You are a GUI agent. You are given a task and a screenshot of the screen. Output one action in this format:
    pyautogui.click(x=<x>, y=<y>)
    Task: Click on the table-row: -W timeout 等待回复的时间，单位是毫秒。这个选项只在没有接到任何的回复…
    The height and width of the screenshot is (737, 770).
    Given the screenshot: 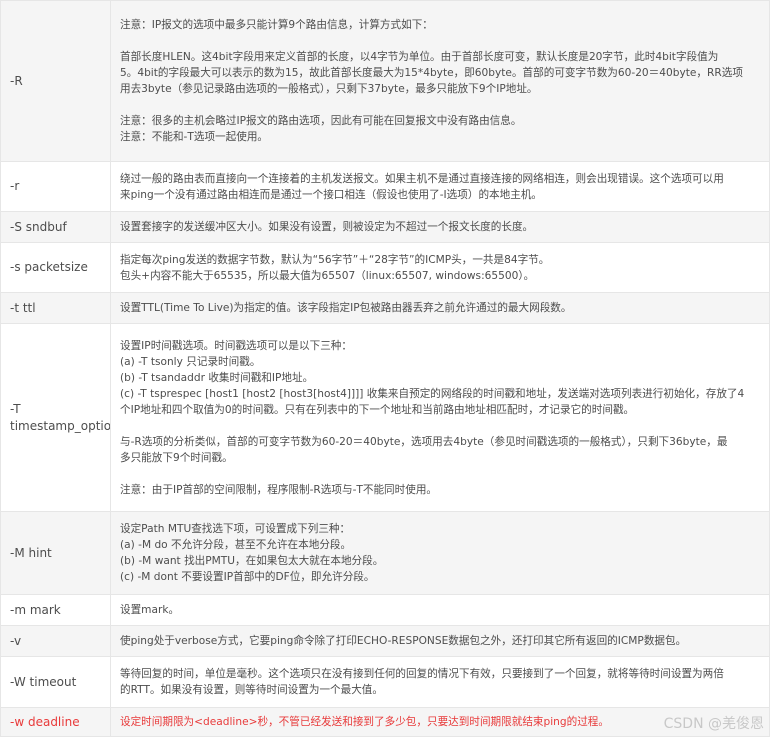 What is the action you would take?
    pyautogui.click(x=385, y=682)
    